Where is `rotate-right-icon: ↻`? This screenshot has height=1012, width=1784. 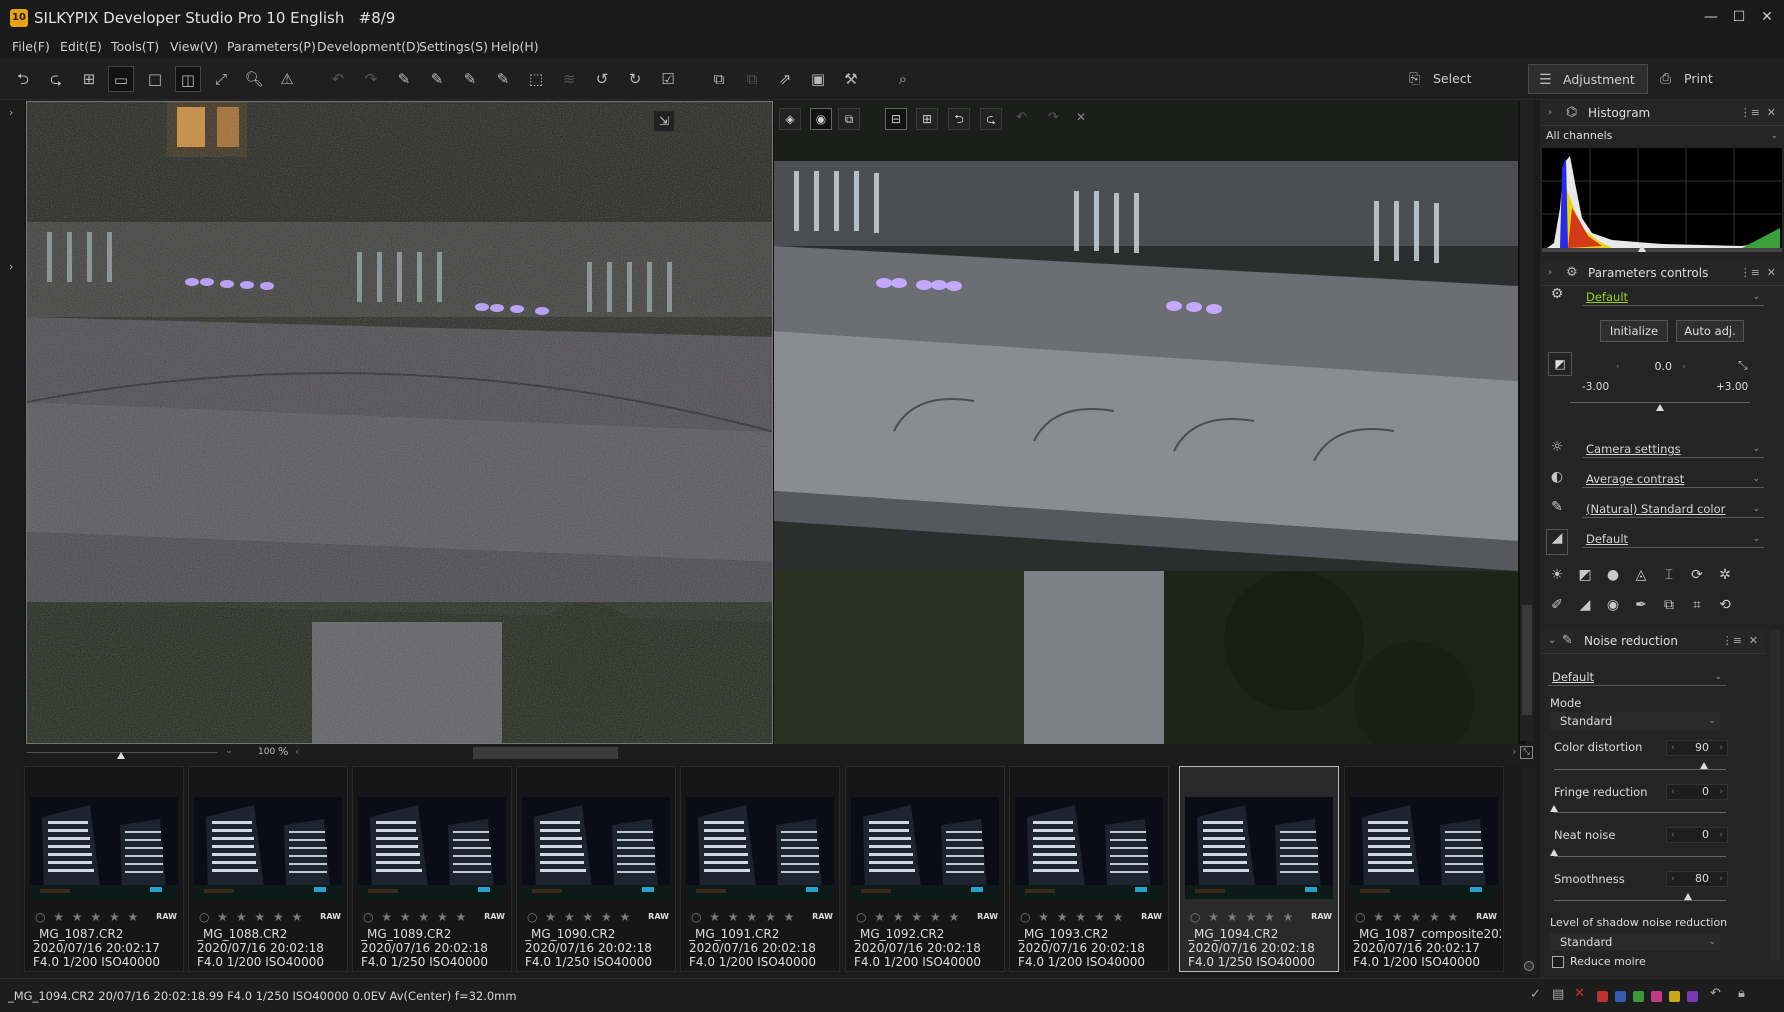 rotate-right-icon: ↻ is located at coordinates (635, 79).